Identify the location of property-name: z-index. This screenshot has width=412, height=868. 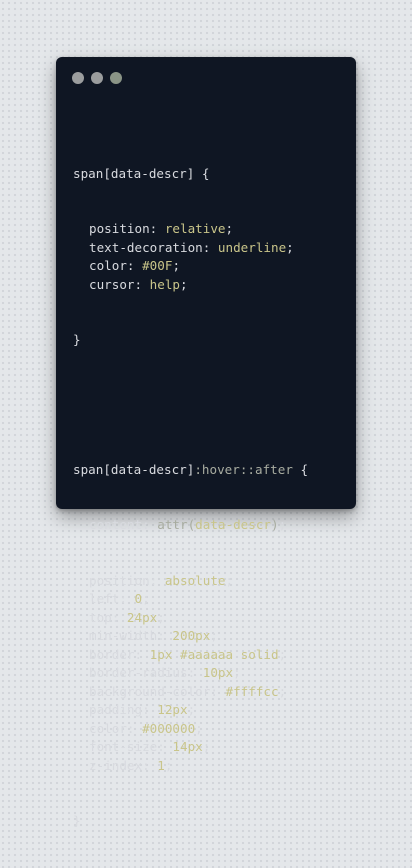
(116, 765).